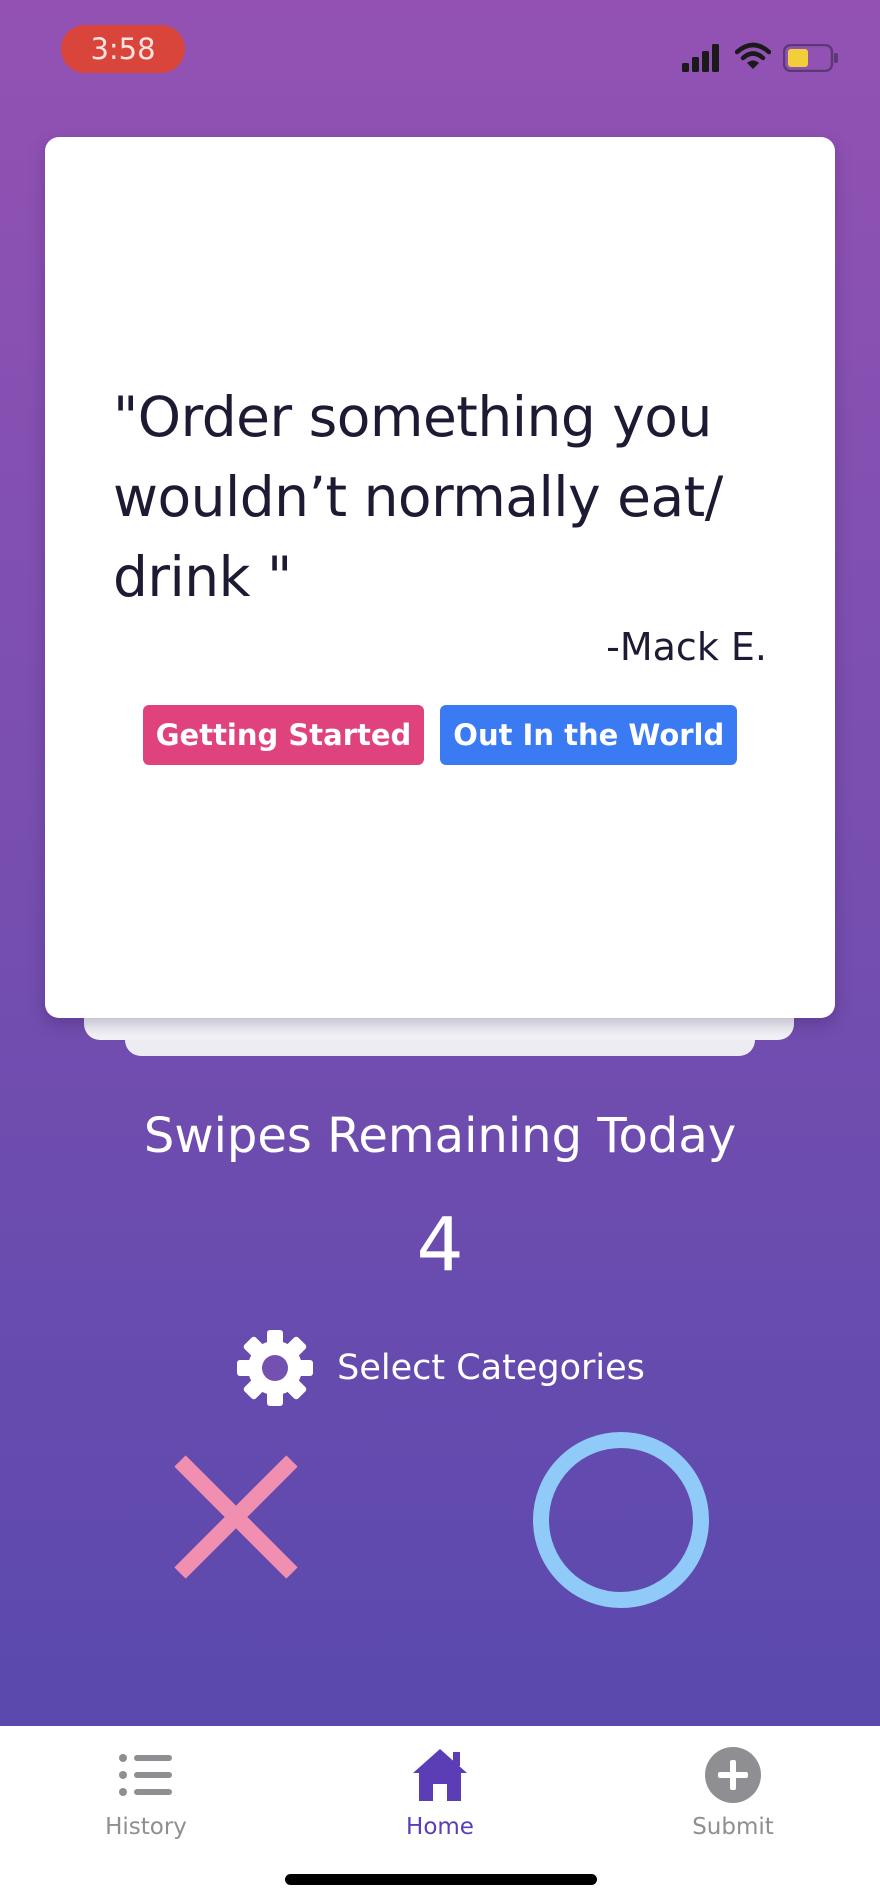 This screenshot has height=1904, width=880. What do you see at coordinates (440, 1245) in the screenshot?
I see `swipes-remaining-count: 4` at bounding box center [440, 1245].